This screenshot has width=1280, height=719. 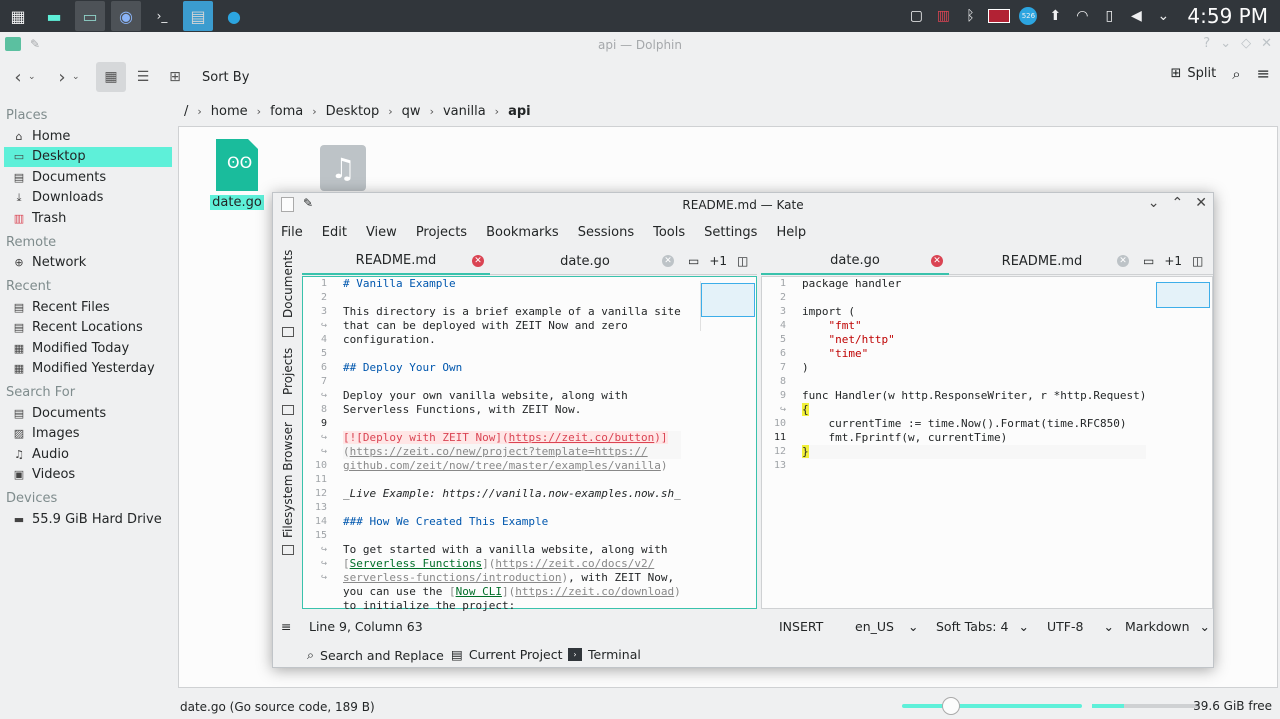 What do you see at coordinates (693, 261) in the screenshot?
I see `new-tab-icon: ▭` at bounding box center [693, 261].